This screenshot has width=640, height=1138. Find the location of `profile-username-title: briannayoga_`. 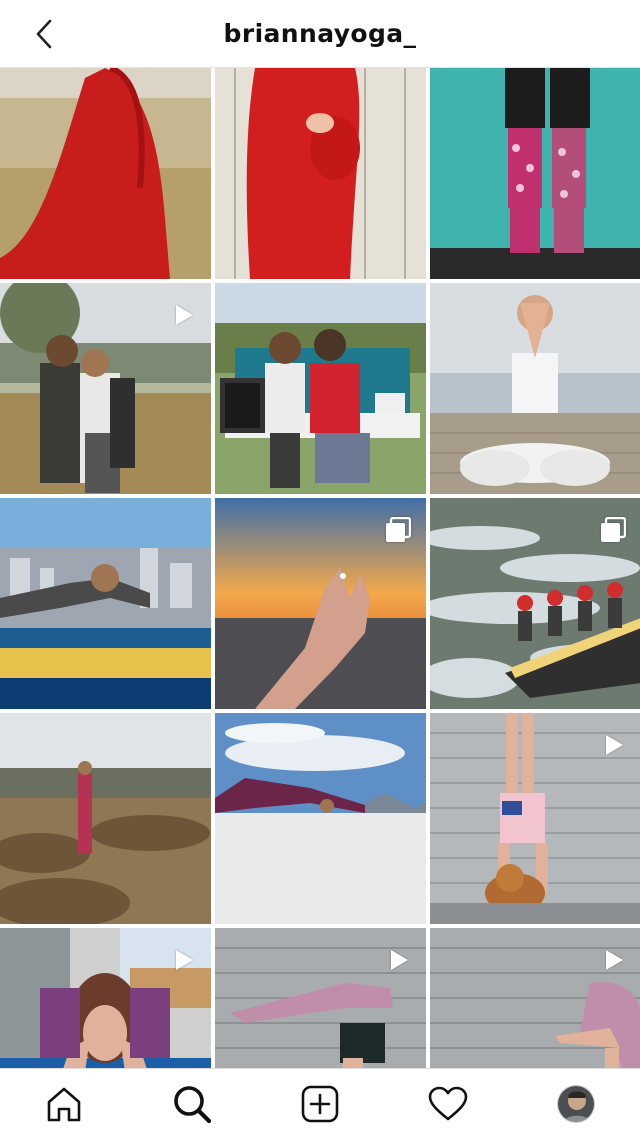

profile-username-title: briannayoga_ is located at coordinates (320, 33).